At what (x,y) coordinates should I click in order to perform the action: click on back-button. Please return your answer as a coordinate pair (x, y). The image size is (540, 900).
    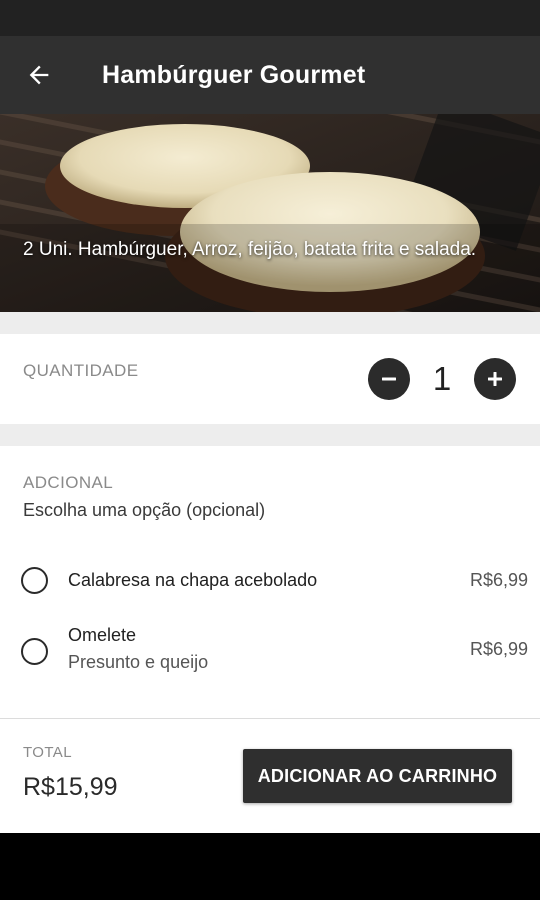
    Looking at the image, I should click on (41, 75).